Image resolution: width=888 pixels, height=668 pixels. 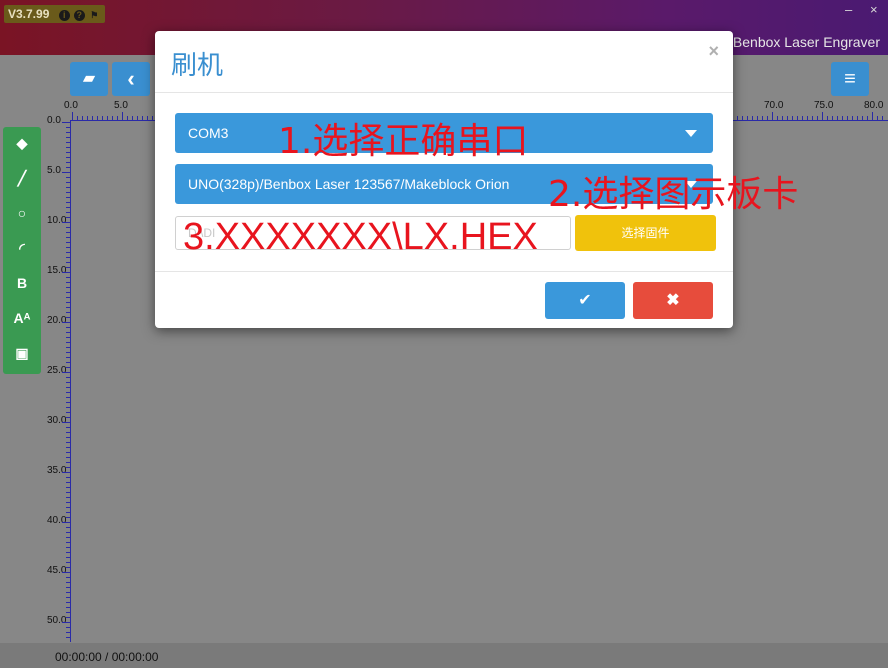 I want to click on text-size-icon: Aᴬ, so click(x=22, y=318).